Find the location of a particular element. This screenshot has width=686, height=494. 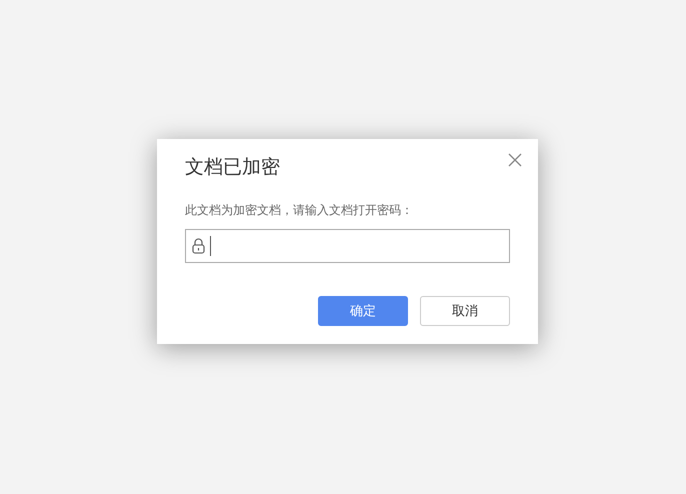

cancel-button: 取消 is located at coordinates (465, 311).